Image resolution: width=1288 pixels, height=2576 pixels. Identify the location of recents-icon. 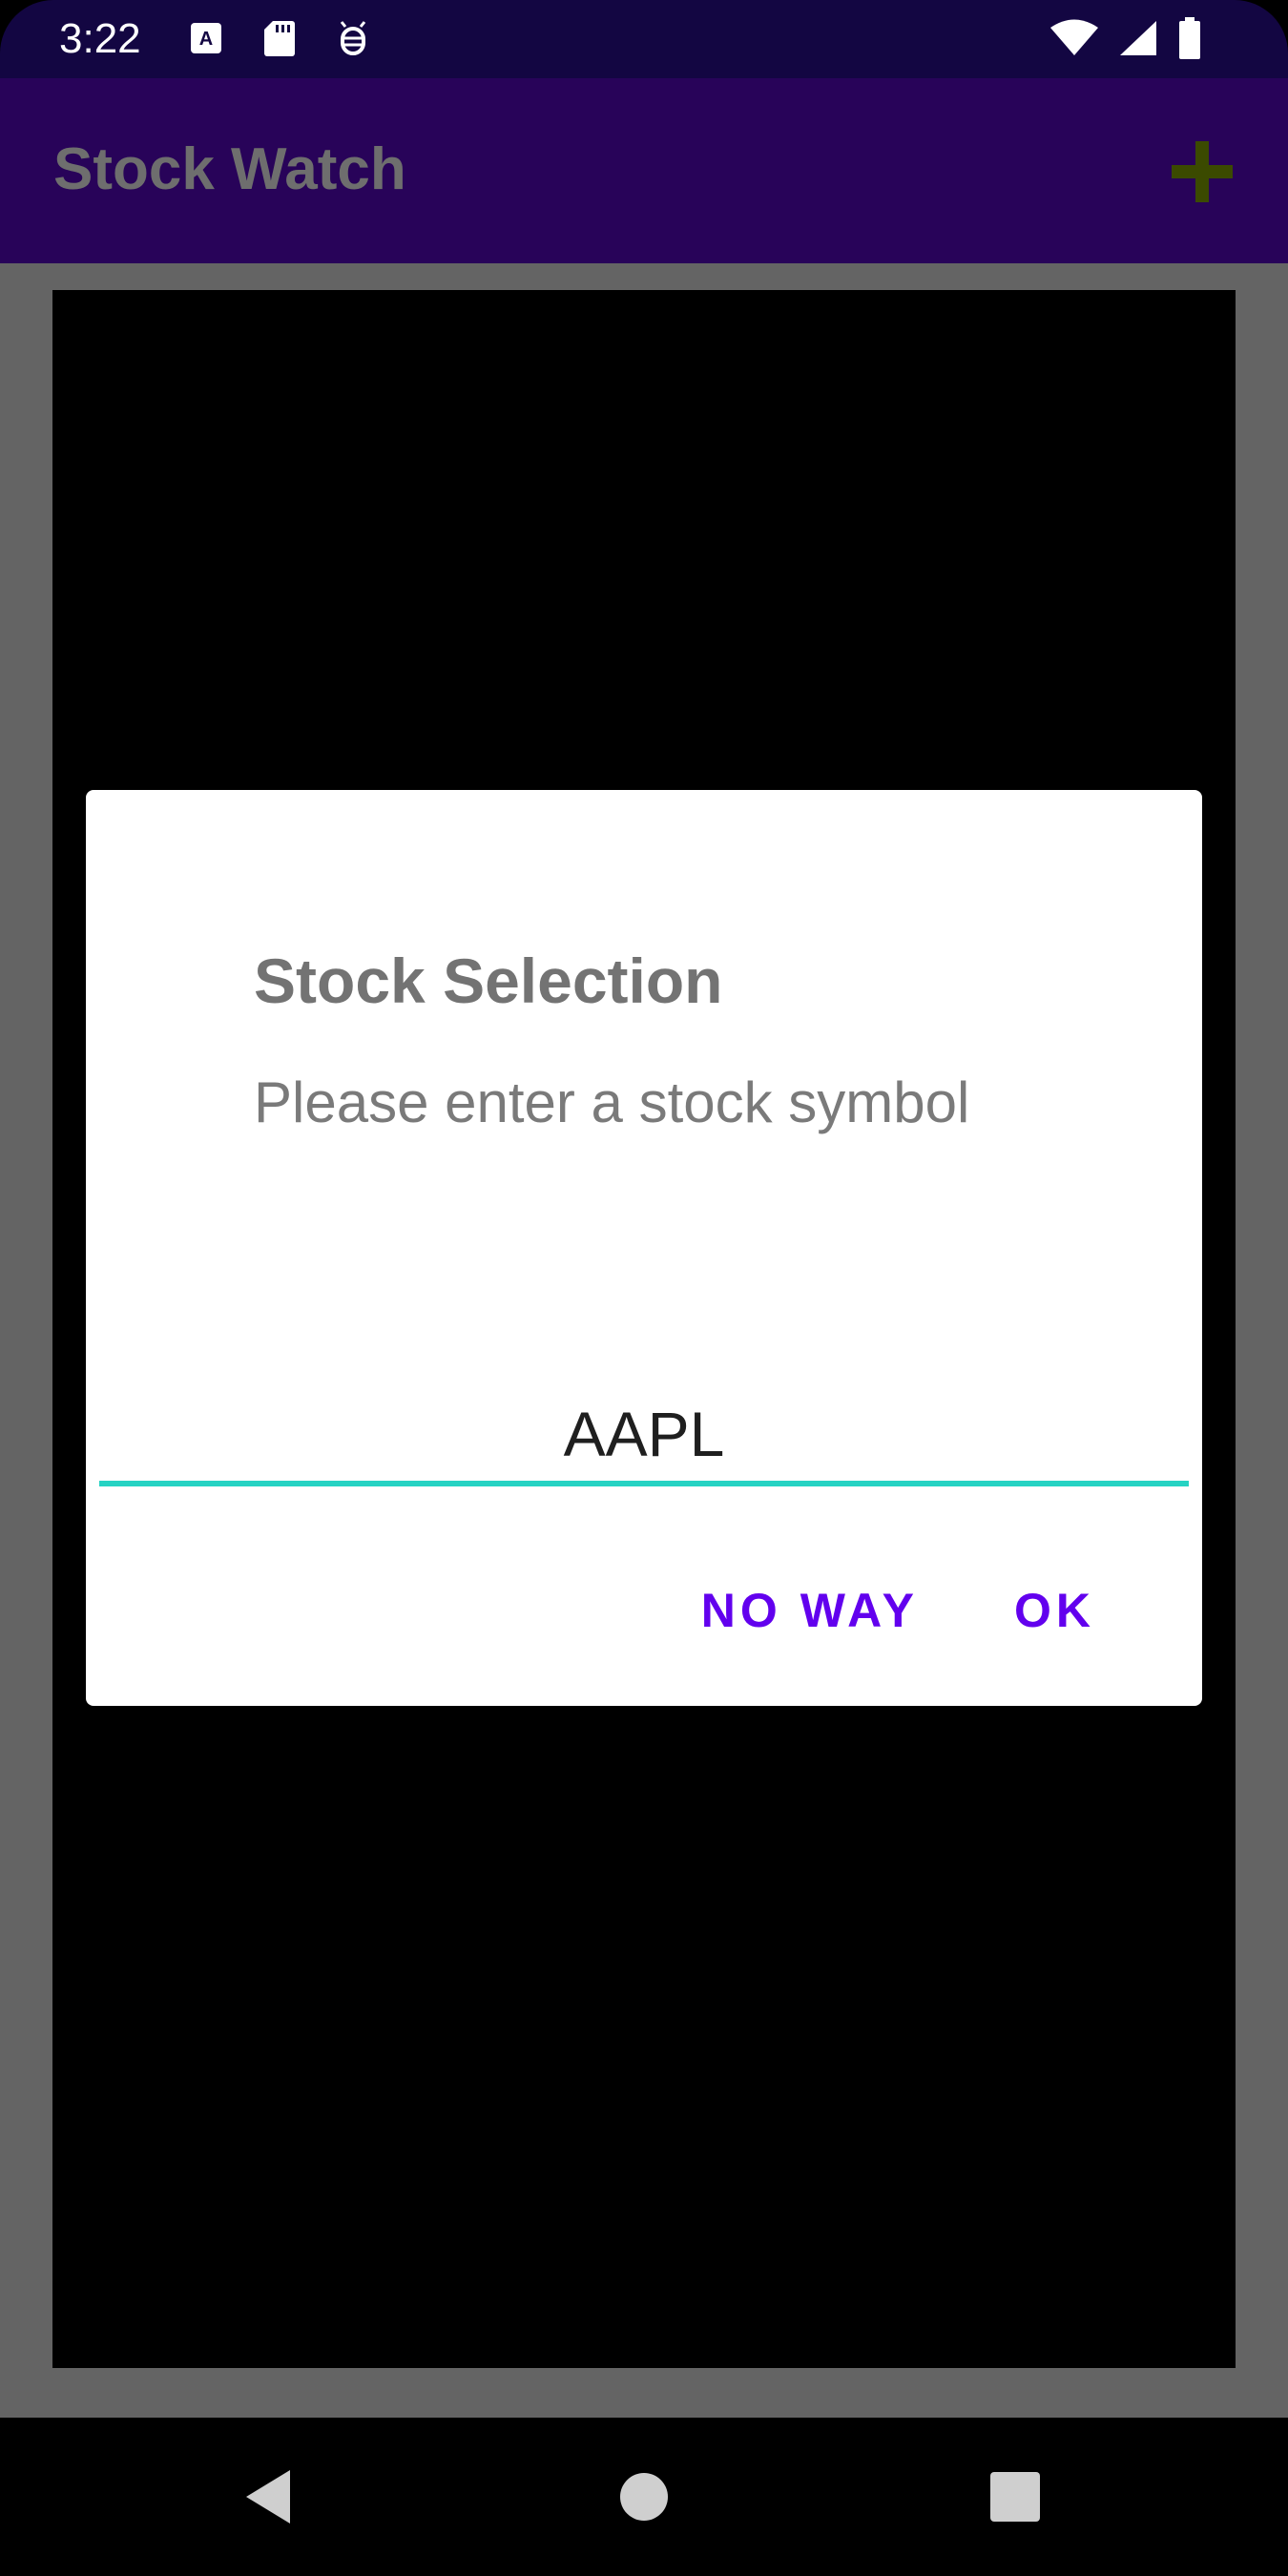
(1015, 2497).